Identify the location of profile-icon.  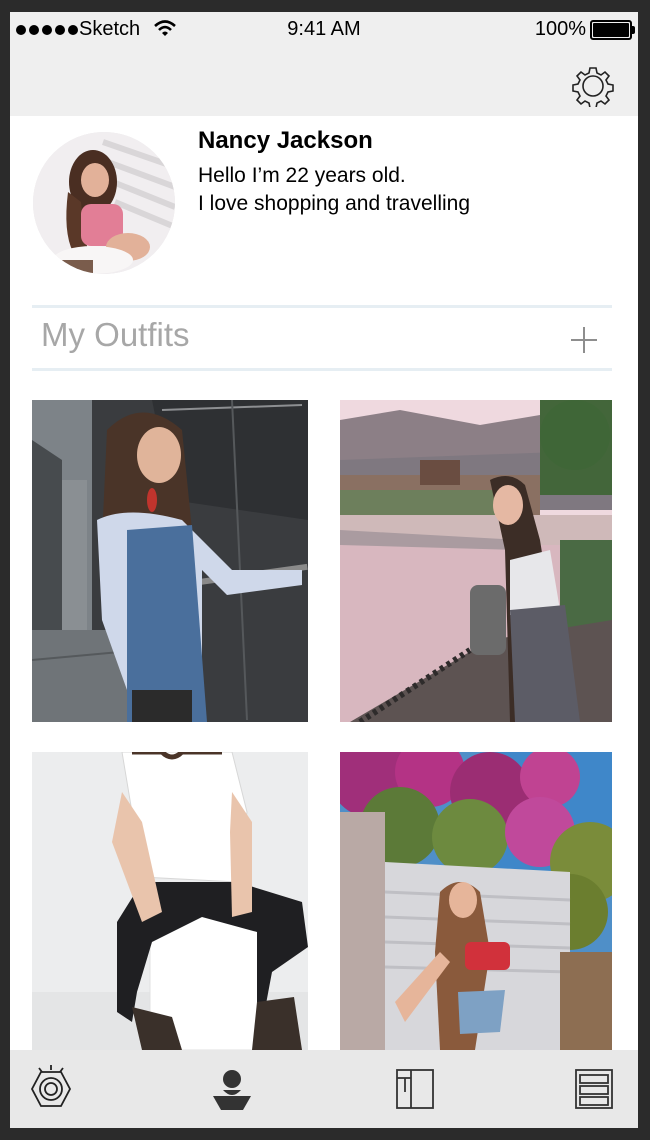
(232, 1089).